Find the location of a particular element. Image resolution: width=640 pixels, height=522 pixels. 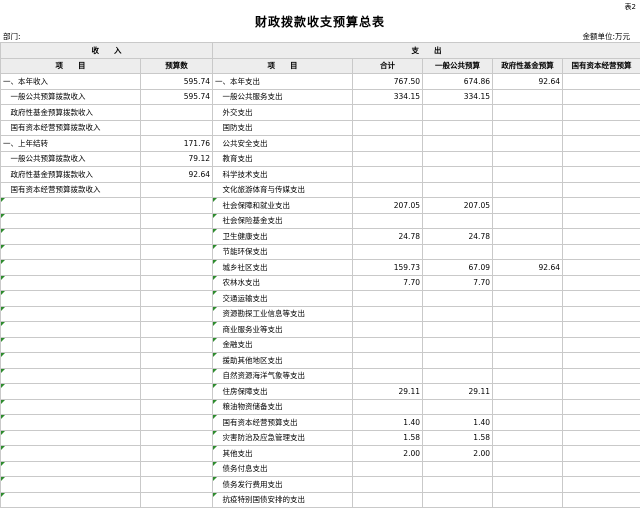

table-row: 债务付息支出 is located at coordinates (320, 468).